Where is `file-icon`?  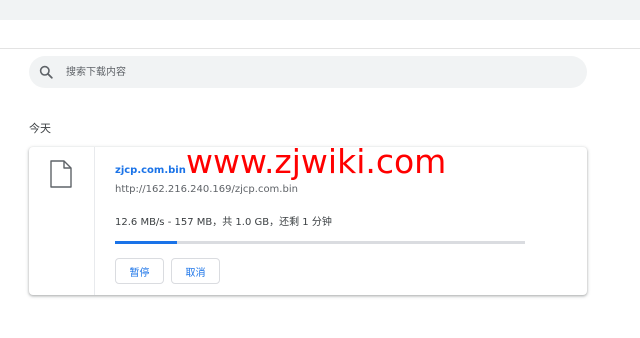
file-icon is located at coordinates (61, 174).